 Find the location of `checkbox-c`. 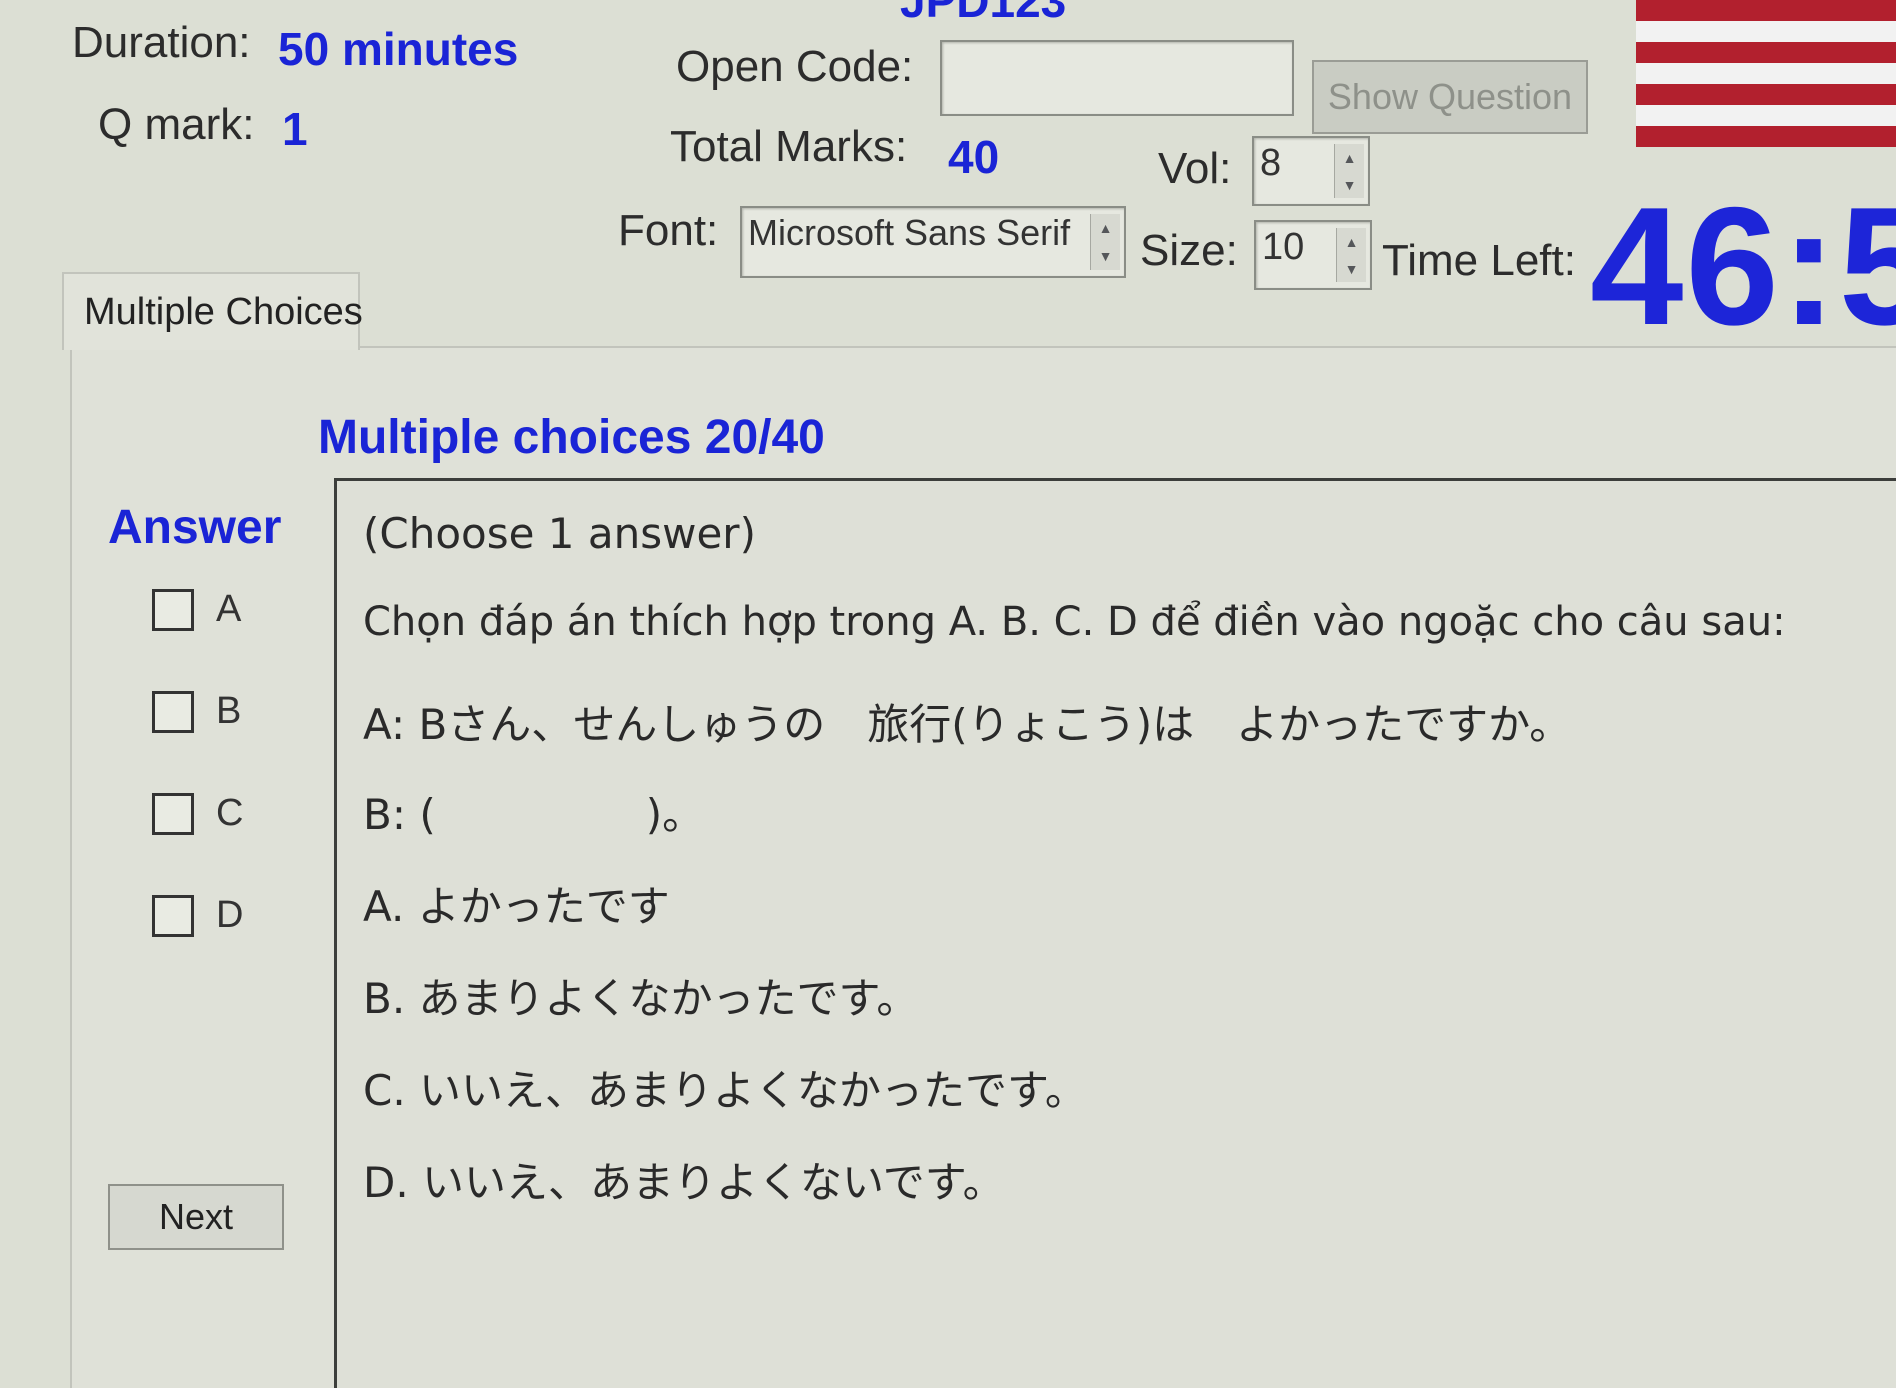

checkbox-c is located at coordinates (173, 813).